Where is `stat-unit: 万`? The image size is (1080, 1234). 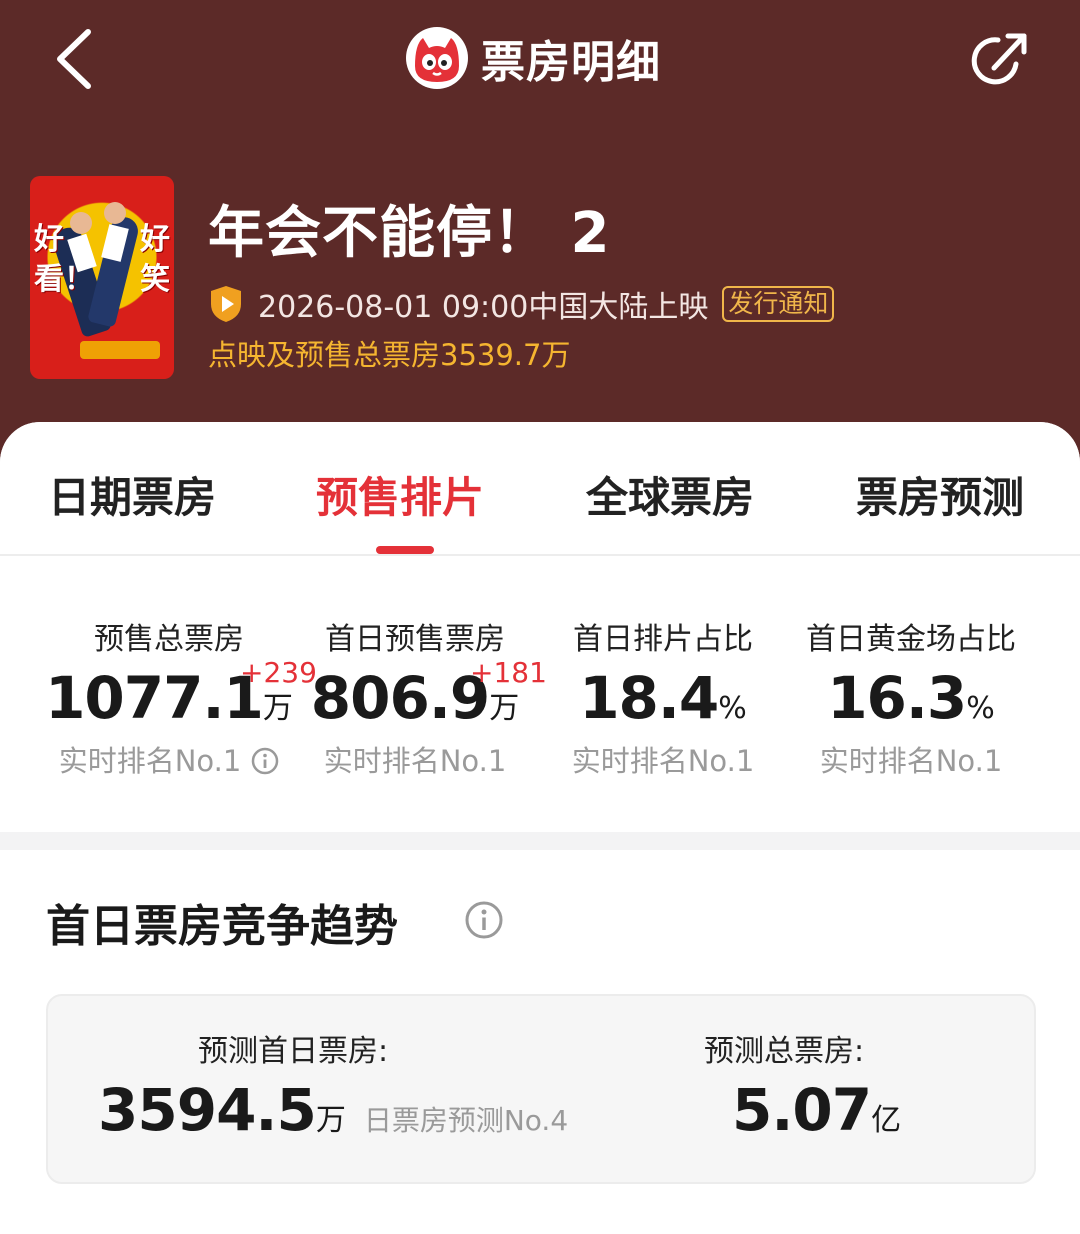
stat-unit: 万 is located at coordinates (504, 708).